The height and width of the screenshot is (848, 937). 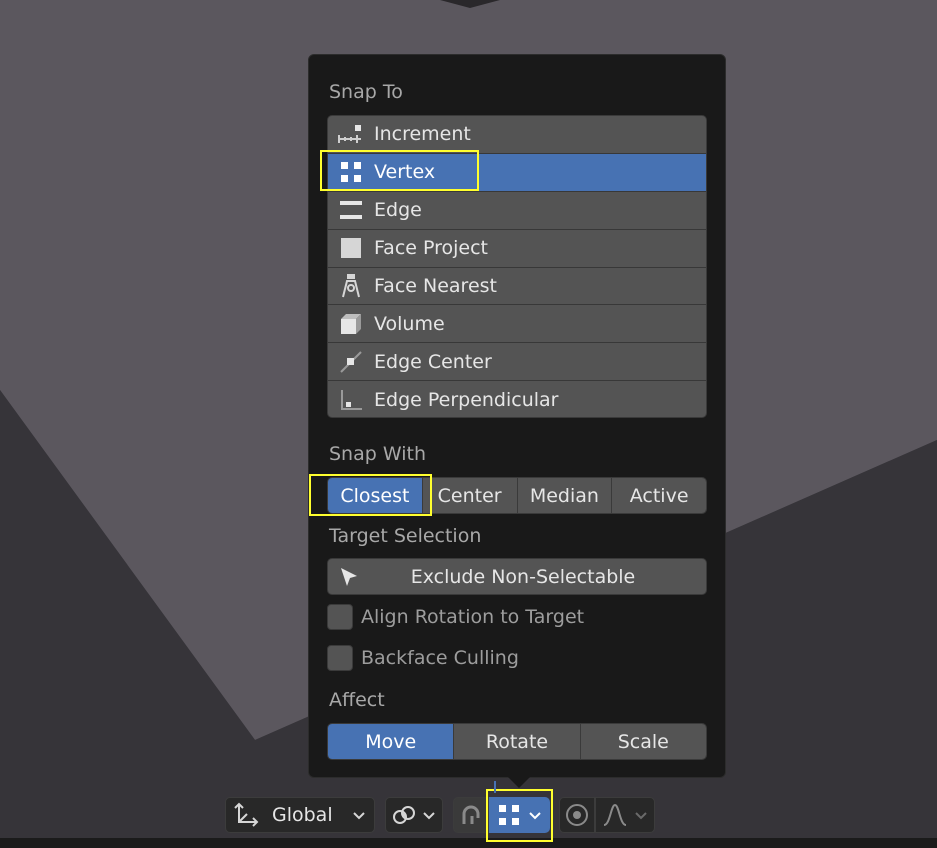 What do you see at coordinates (466, 400) in the screenshot?
I see `snap-item-label: Edge Perpendicular` at bounding box center [466, 400].